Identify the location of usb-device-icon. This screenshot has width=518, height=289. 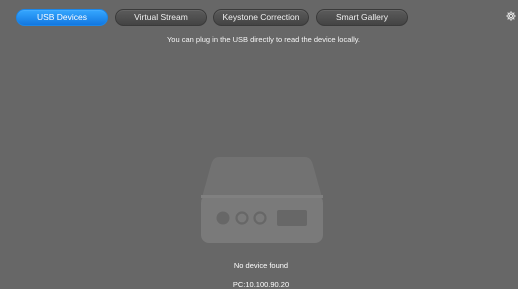
(262, 200).